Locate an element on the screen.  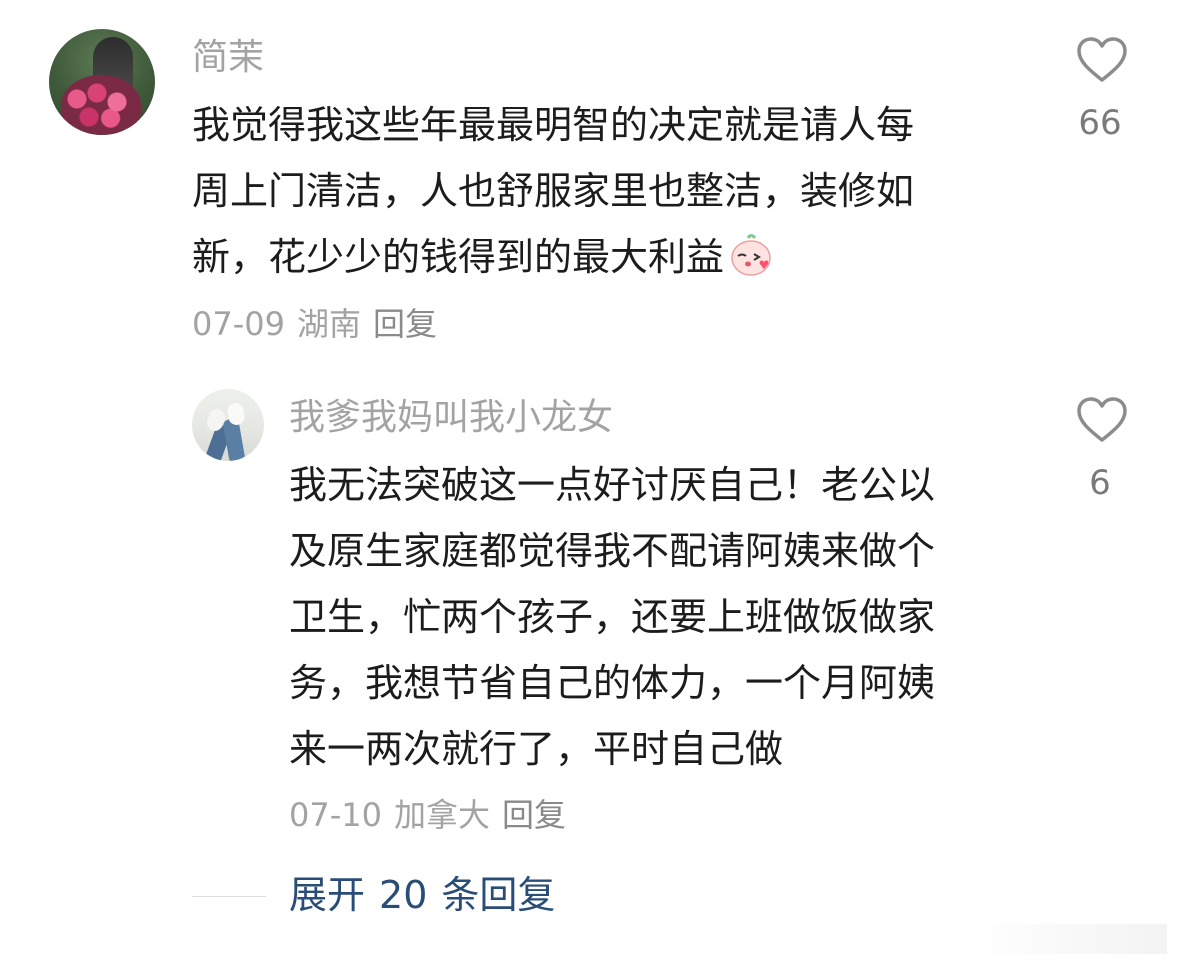
reply-avatar is located at coordinates (228, 425).